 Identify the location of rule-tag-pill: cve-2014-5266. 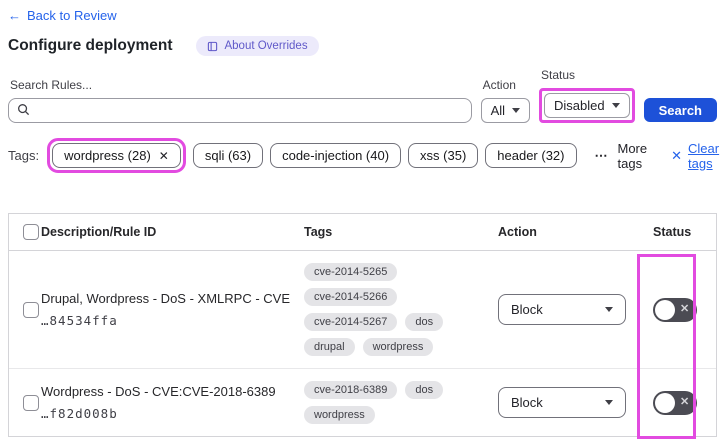
(351, 297).